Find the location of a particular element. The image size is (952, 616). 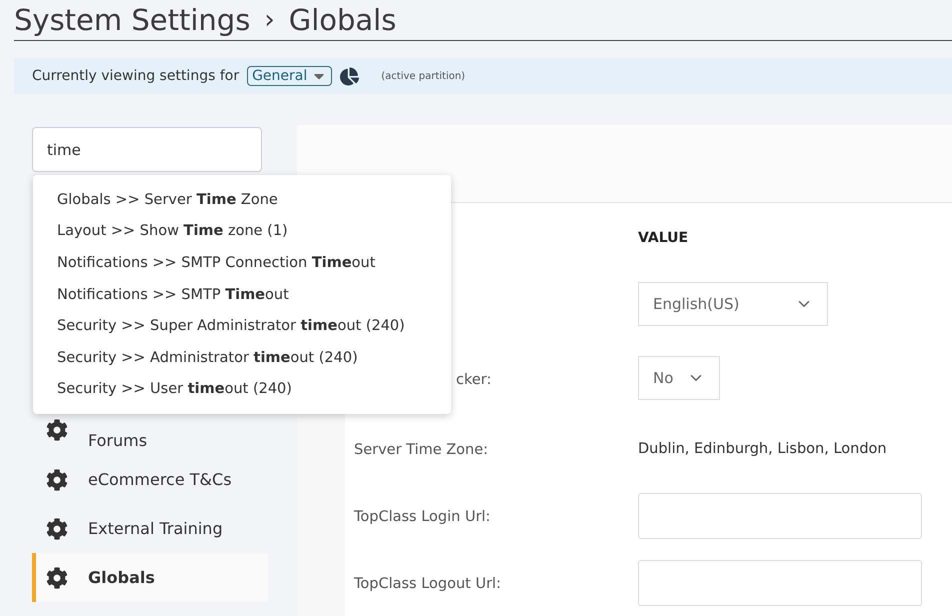

setting-label: cker: is located at coordinates (473, 380).